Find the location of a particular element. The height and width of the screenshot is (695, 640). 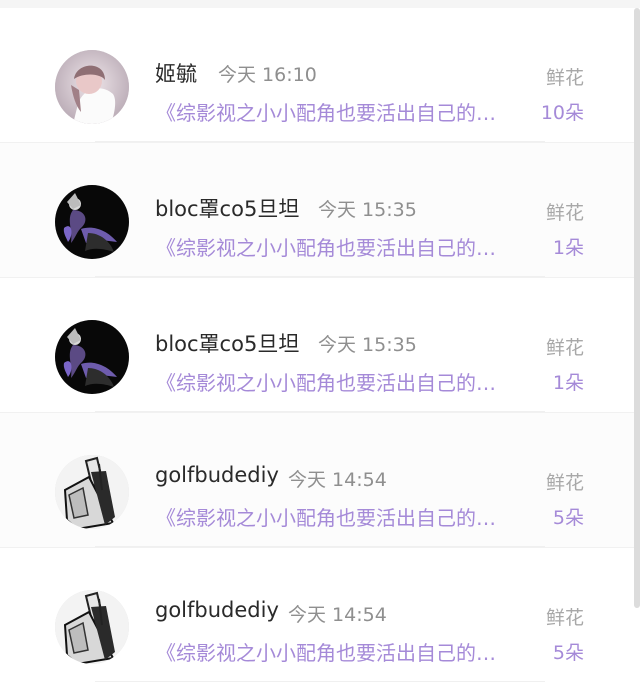

top-gap is located at coordinates (320, 4).